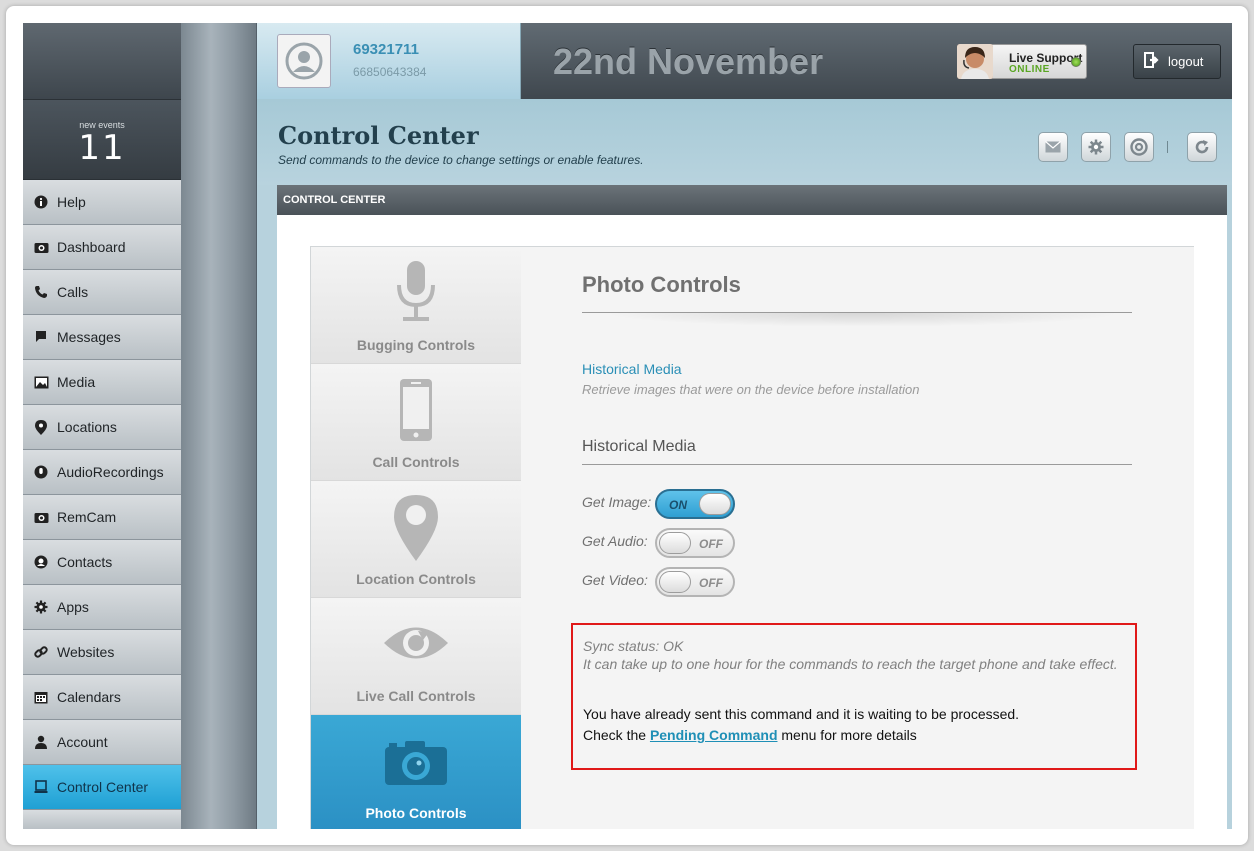 The height and width of the screenshot is (851, 1254). I want to click on date-title: 22nd November, so click(688, 61).